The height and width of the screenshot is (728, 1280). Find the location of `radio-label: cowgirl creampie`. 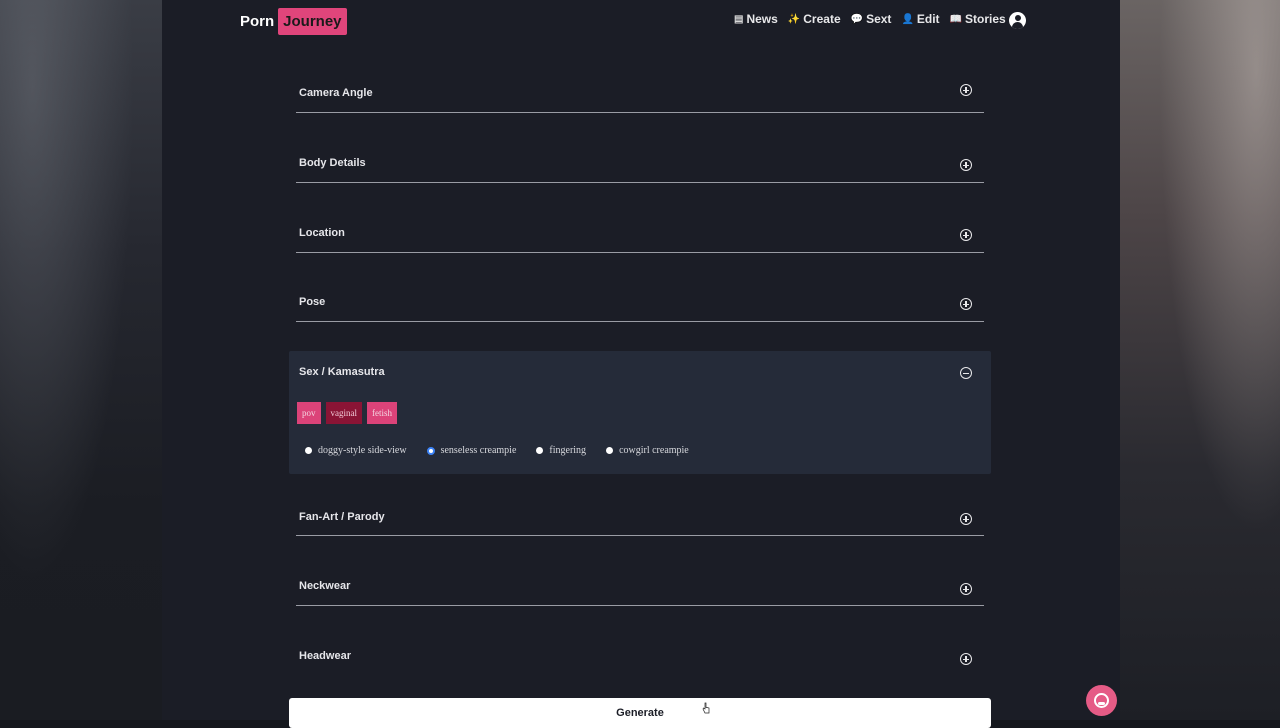

radio-label: cowgirl creampie is located at coordinates (654, 450).